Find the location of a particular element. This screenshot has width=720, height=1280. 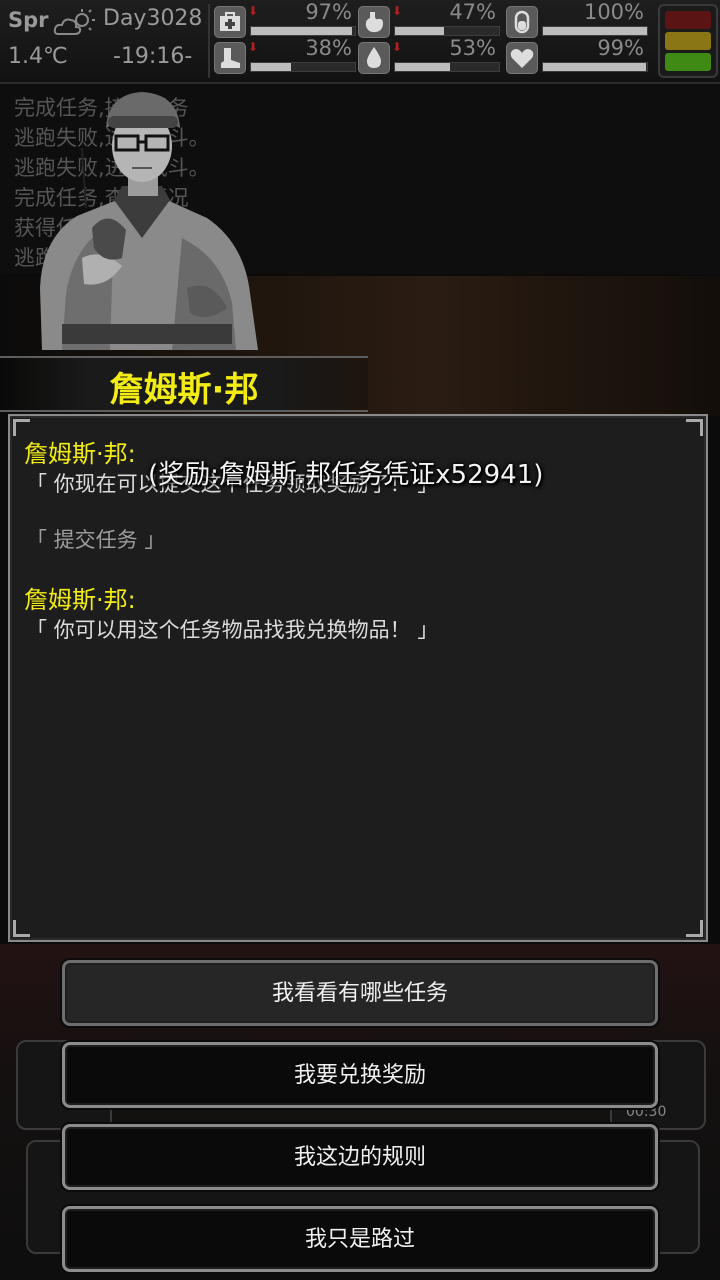

hunger-bar is located at coordinates (447, 31).